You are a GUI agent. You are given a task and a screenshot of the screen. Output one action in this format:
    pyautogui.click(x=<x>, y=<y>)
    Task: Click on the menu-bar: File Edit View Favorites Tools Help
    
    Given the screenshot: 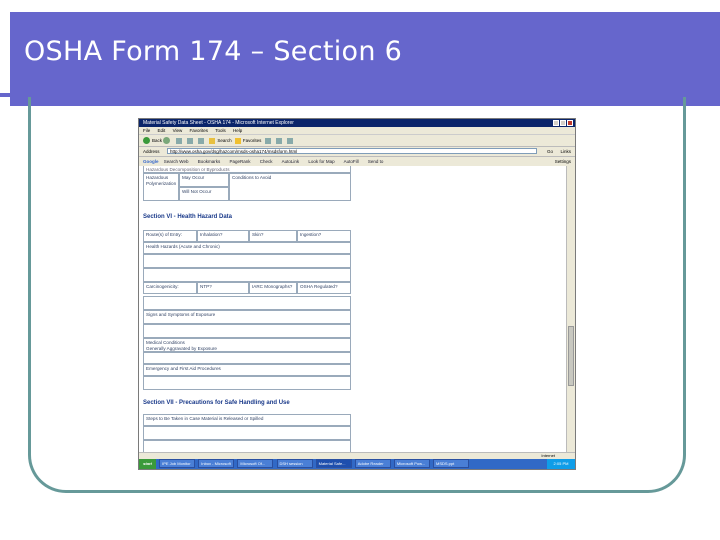 What is the action you would take?
    pyautogui.click(x=357, y=131)
    